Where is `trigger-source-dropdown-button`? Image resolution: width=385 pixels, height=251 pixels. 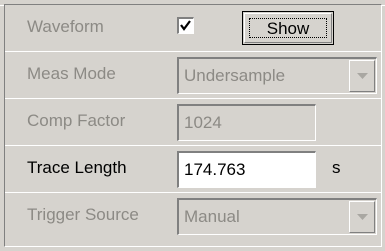 trigger-source-dropdown-button is located at coordinates (362, 217).